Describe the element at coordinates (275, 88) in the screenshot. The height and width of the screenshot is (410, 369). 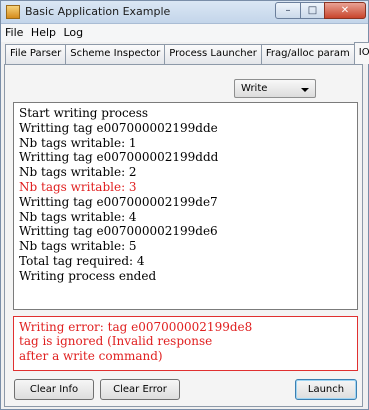
I see `mode-select: Write` at that location.